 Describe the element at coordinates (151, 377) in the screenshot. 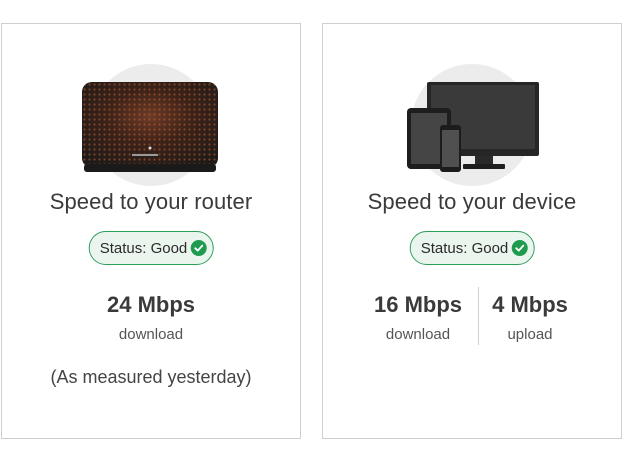

I see `measurement-note: (As measured yesterday)` at that location.